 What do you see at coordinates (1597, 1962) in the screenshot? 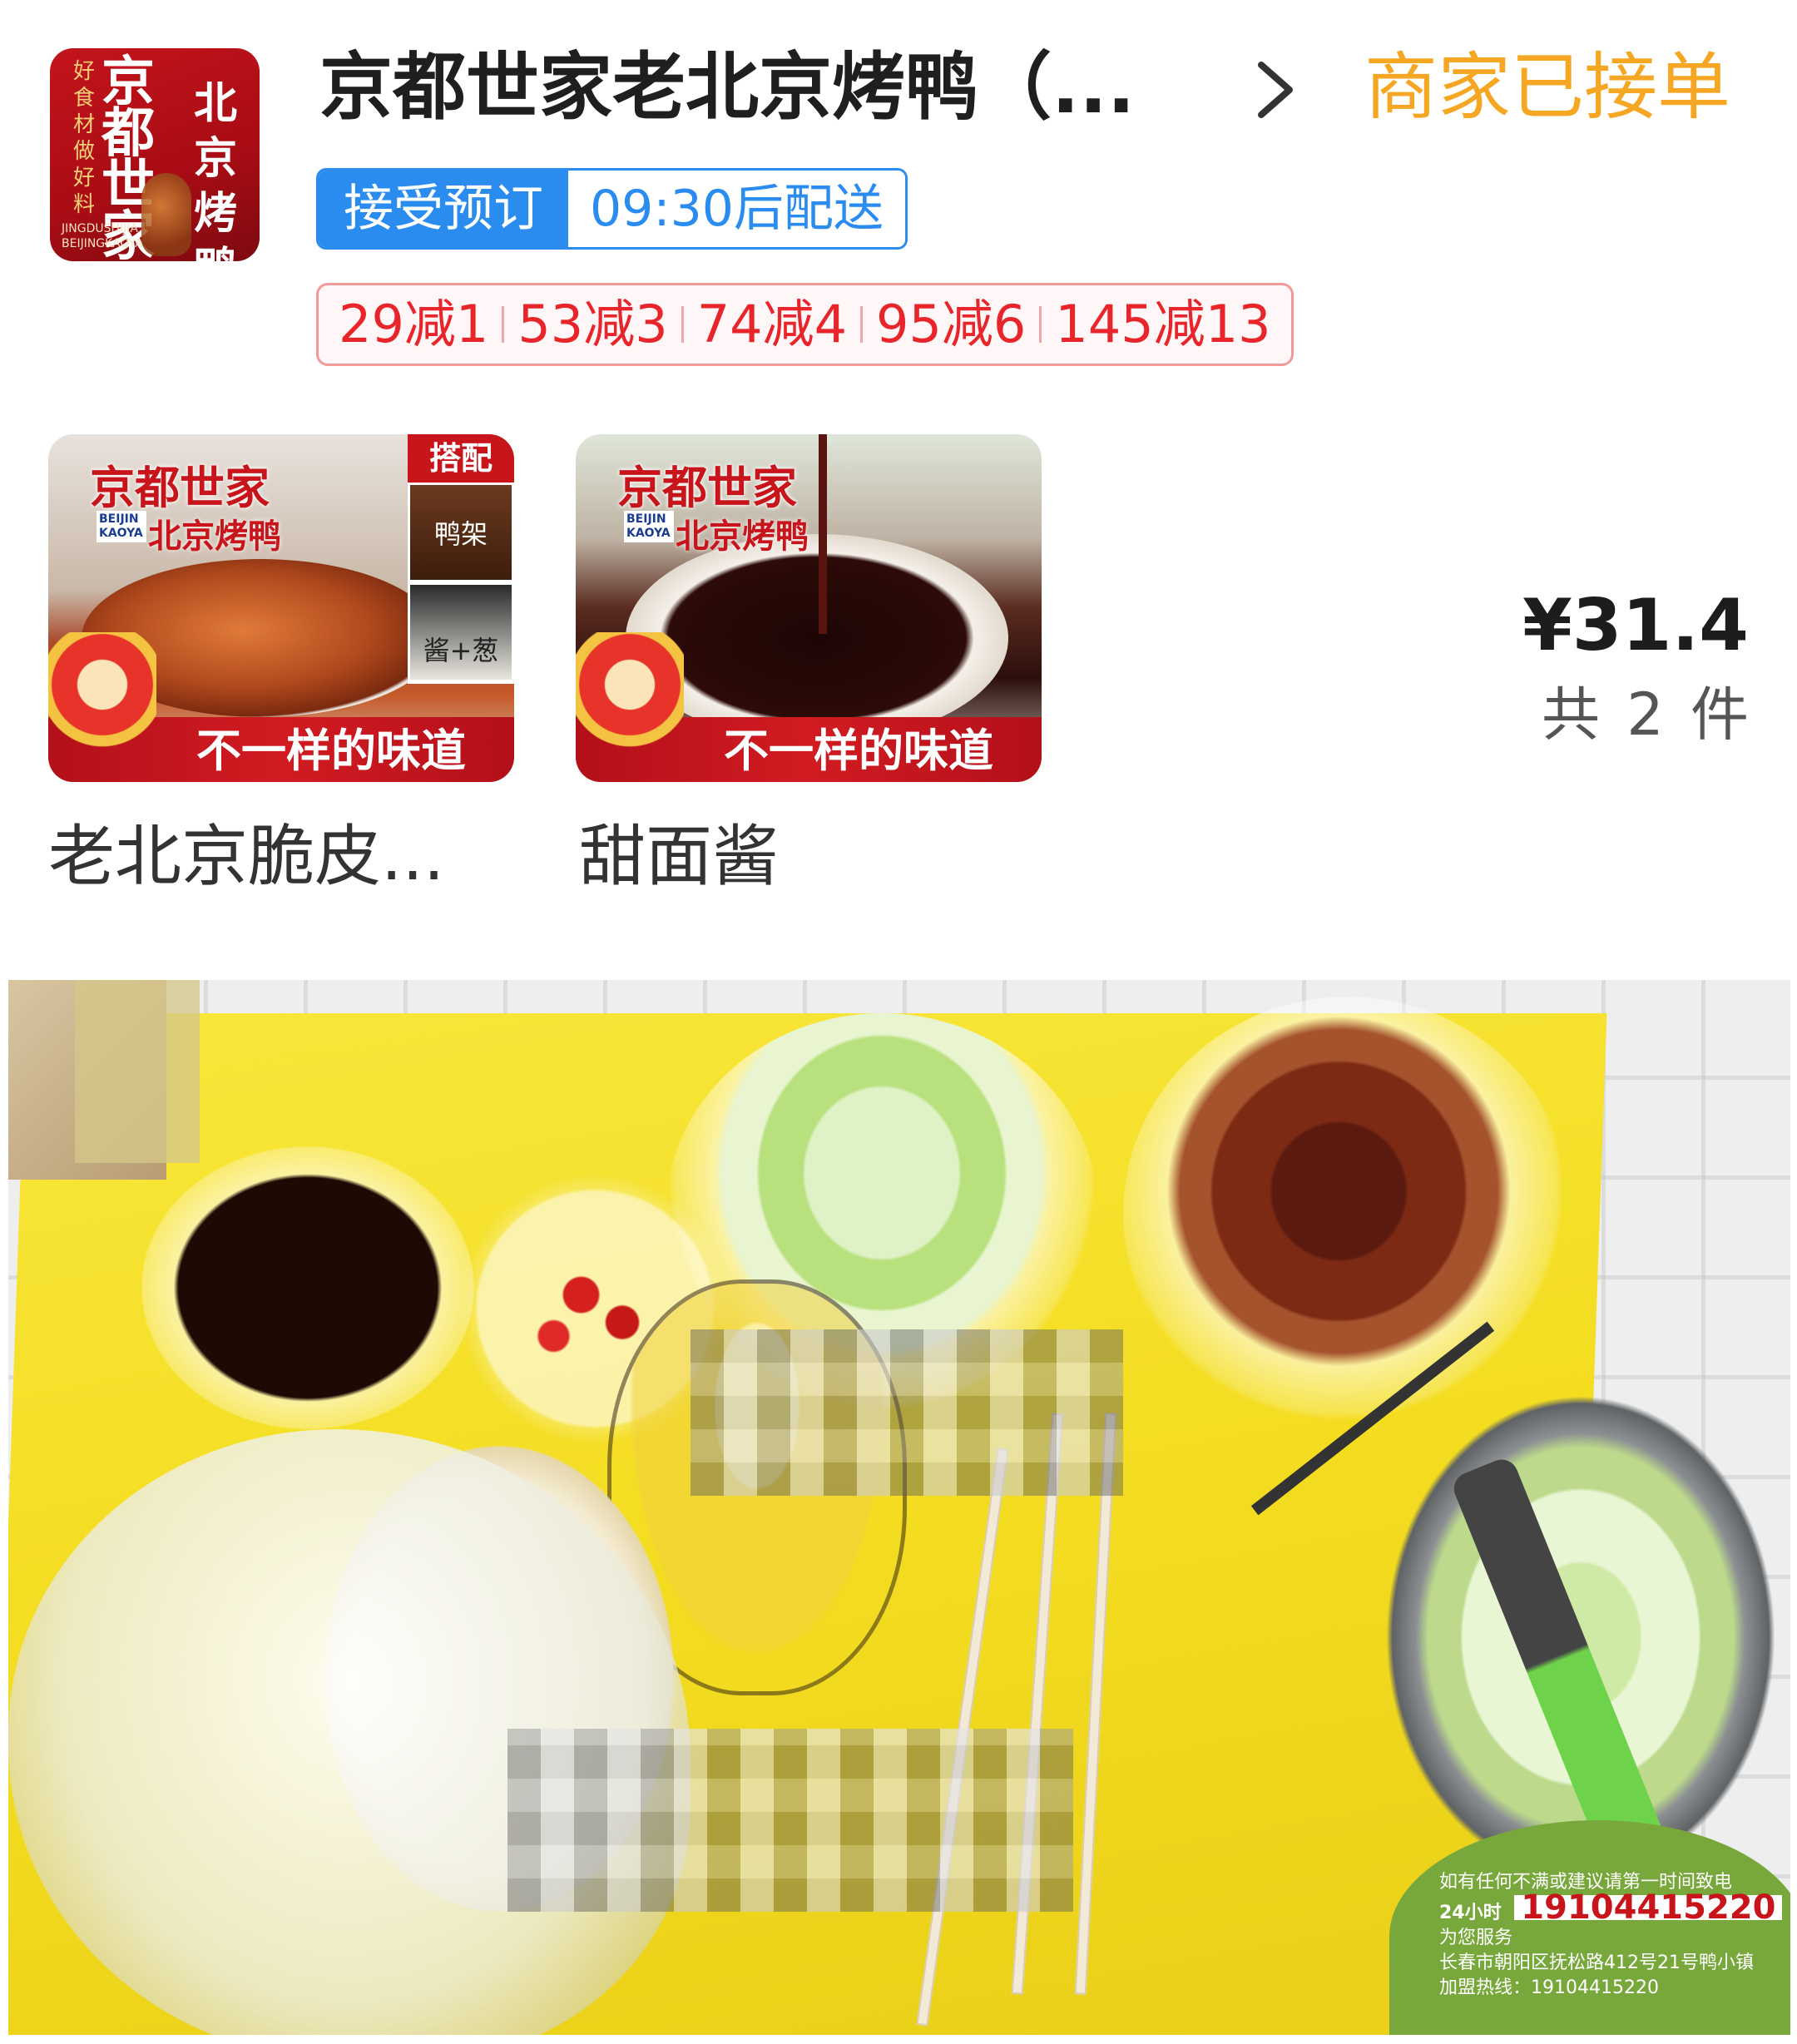
I see `card-address: 长春市朝阳区抚松路412号21号鸭小镇` at bounding box center [1597, 1962].